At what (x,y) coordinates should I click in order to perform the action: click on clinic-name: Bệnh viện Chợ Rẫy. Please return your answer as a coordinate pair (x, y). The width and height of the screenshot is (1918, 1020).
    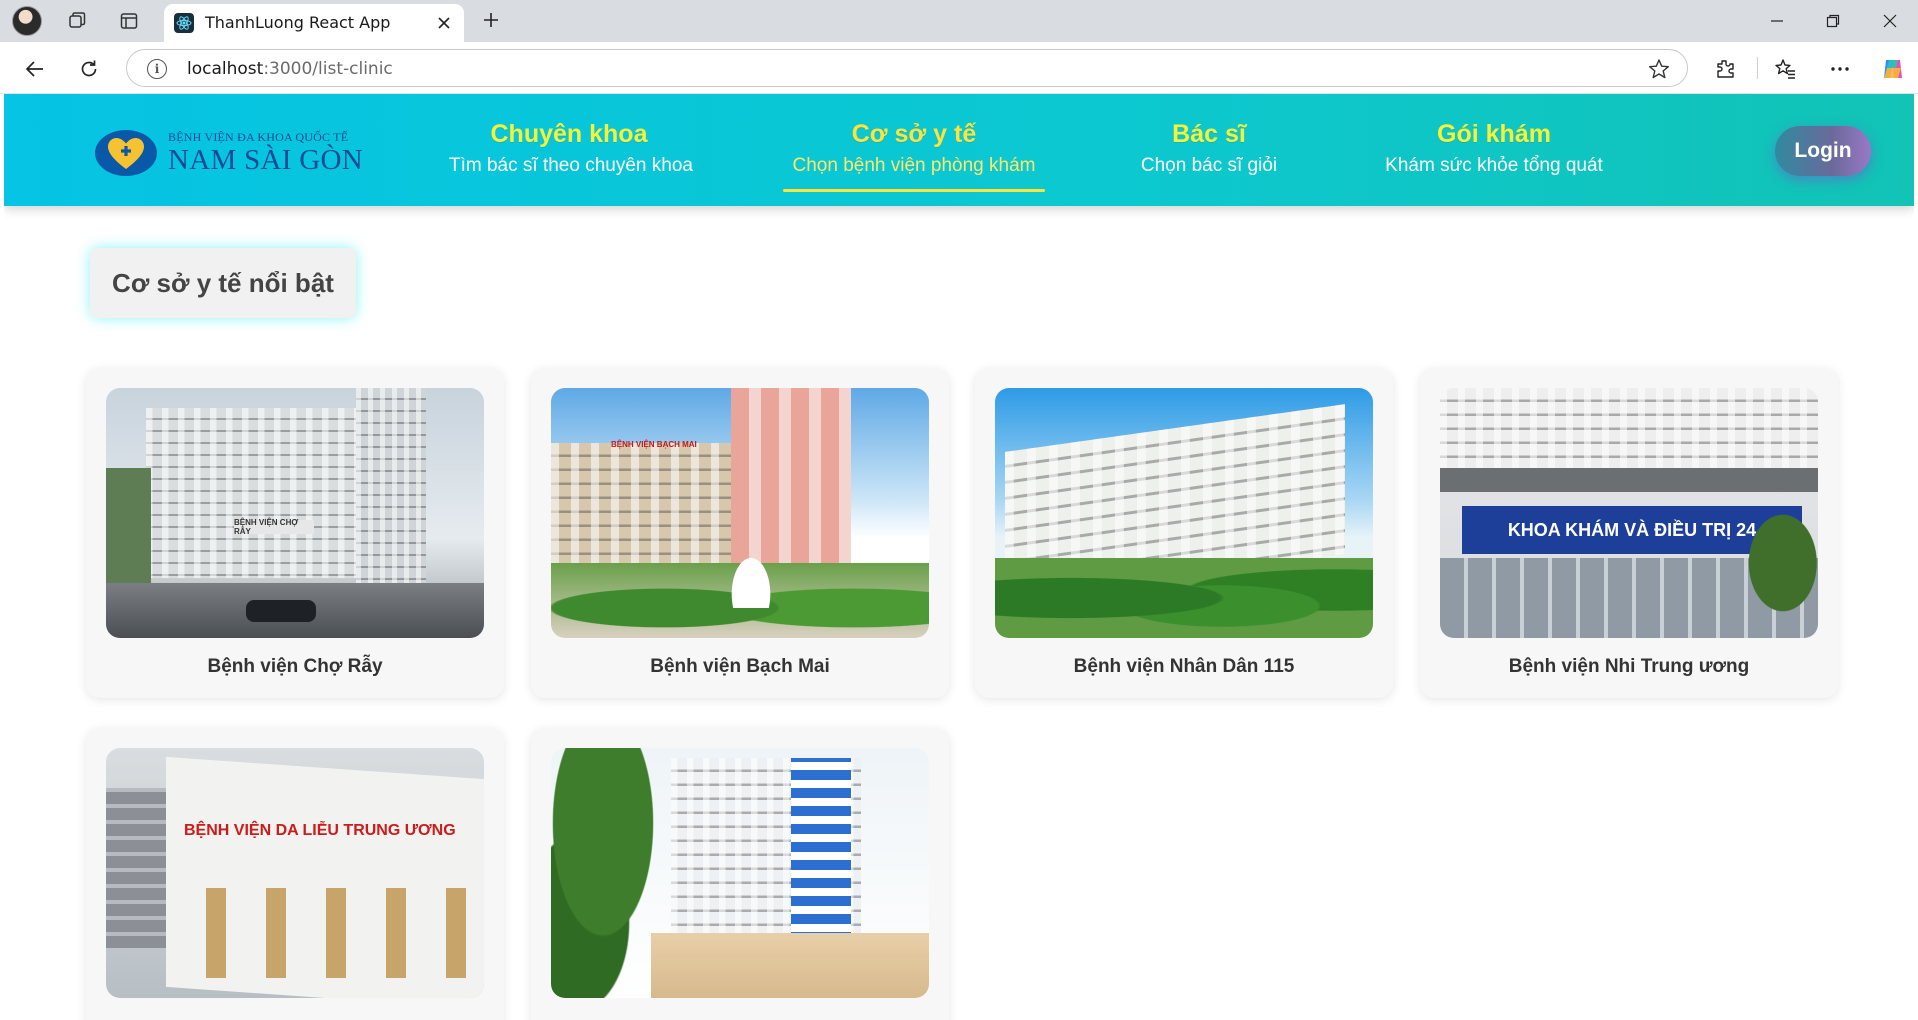
    Looking at the image, I should click on (295, 666).